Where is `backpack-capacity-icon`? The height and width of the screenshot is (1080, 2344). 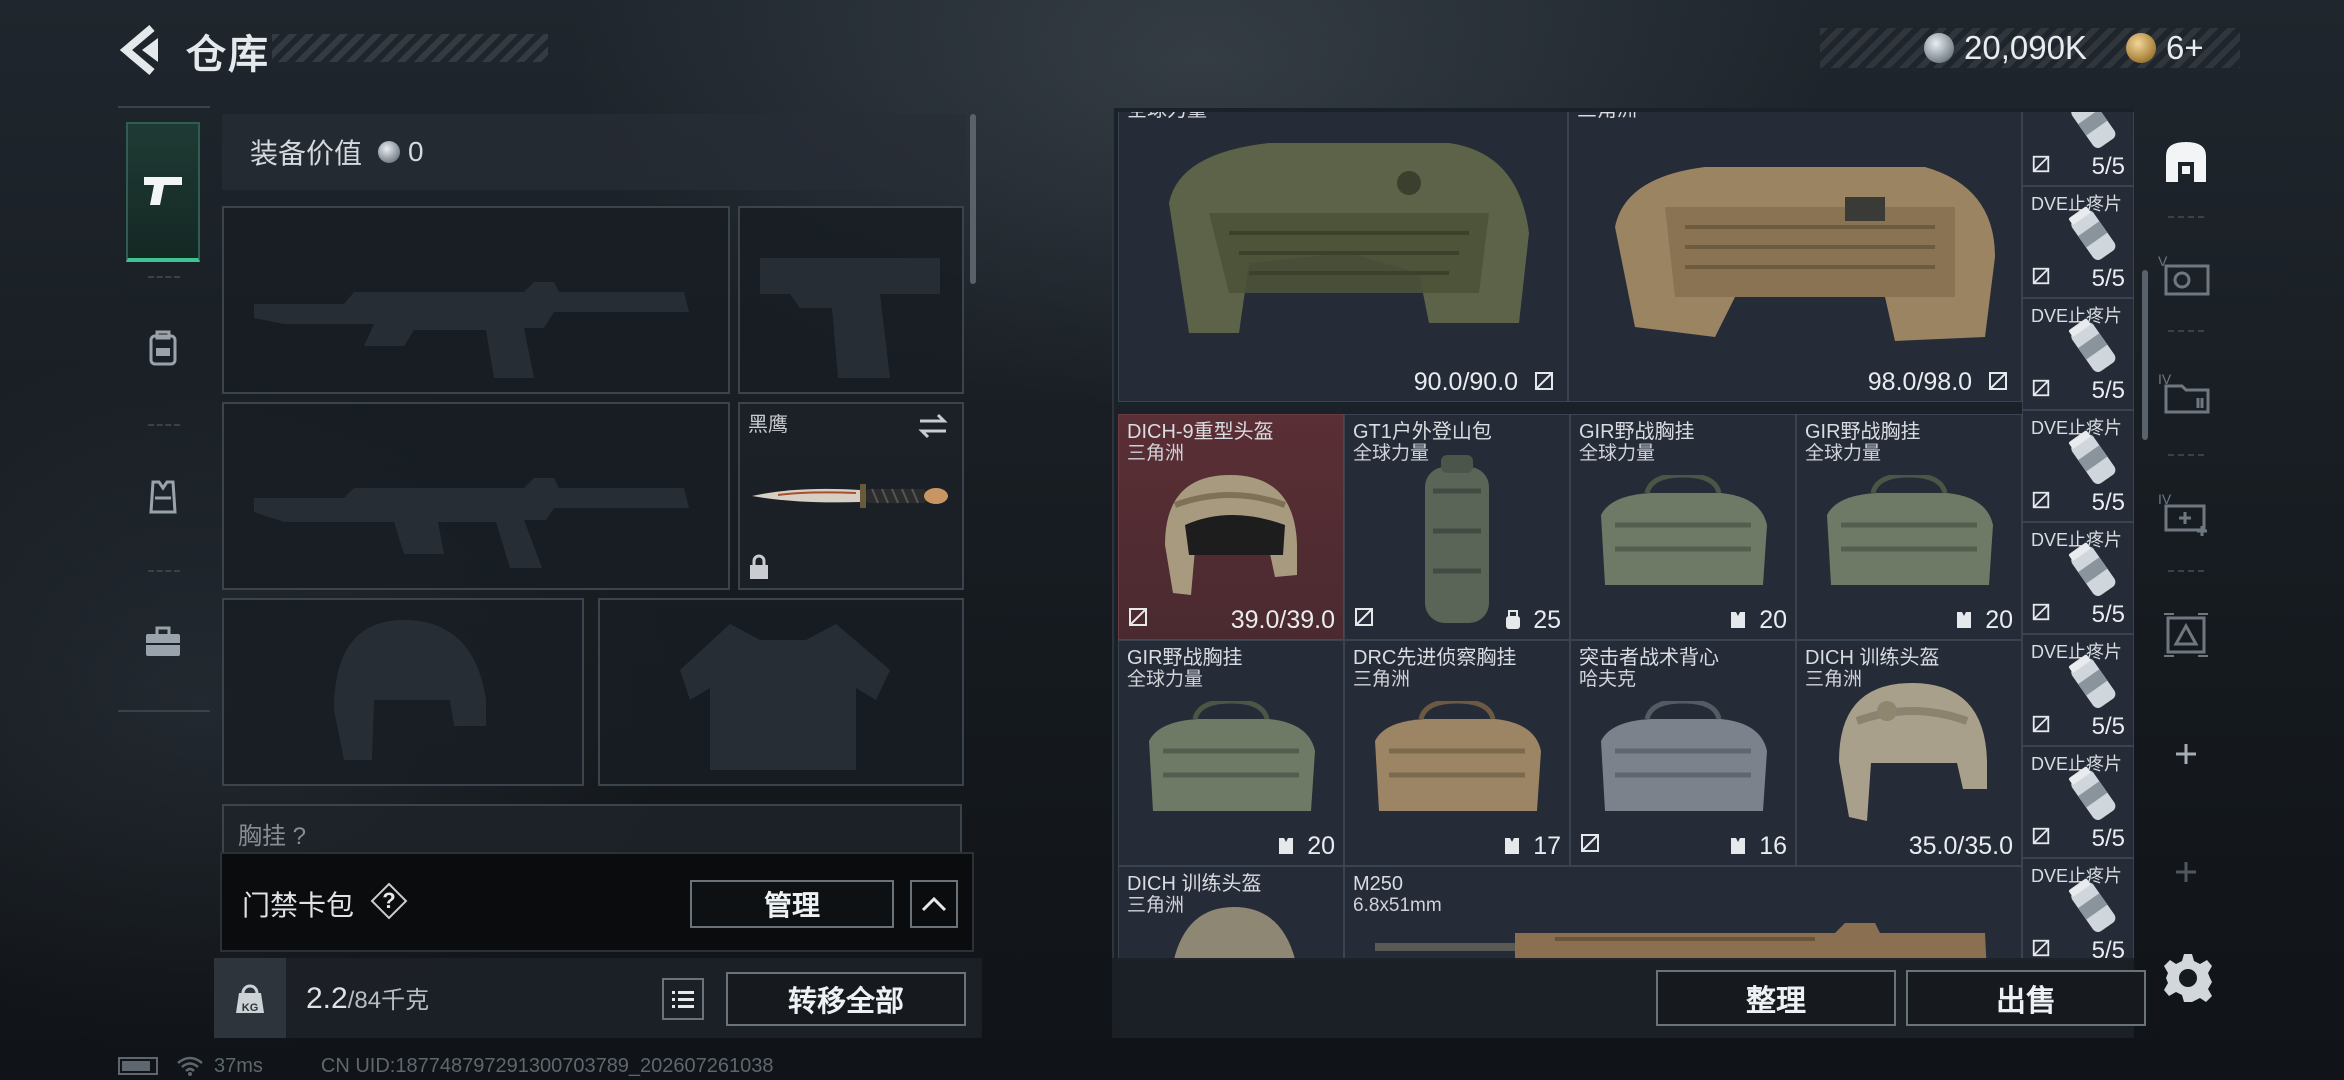 backpack-capacity-icon is located at coordinates (1513, 619).